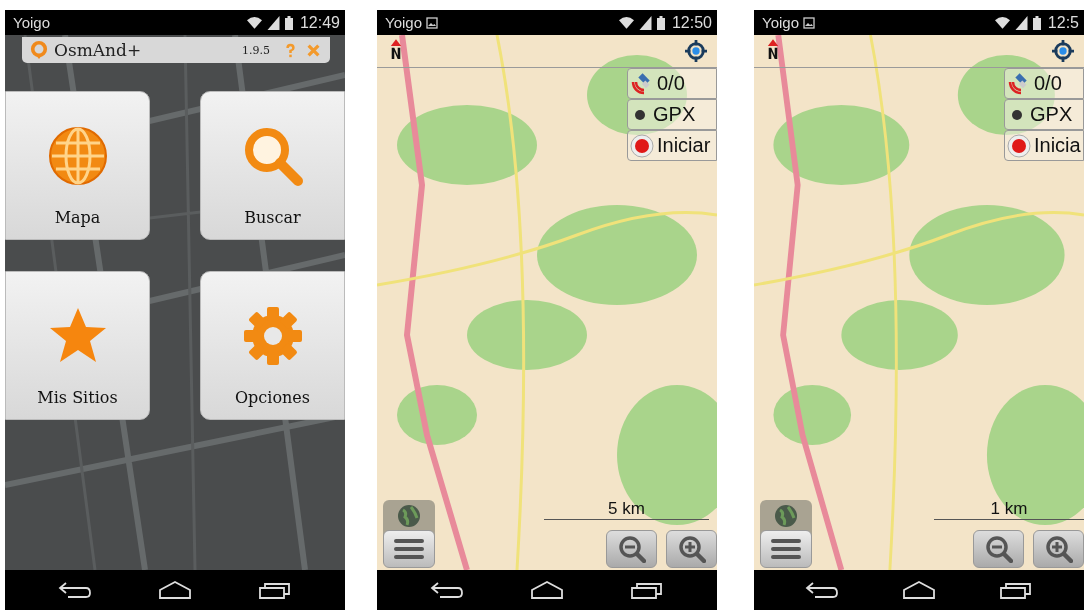 The image size is (1085, 610). Describe the element at coordinates (691, 22) in the screenshot. I see `clock: 12:50` at that location.